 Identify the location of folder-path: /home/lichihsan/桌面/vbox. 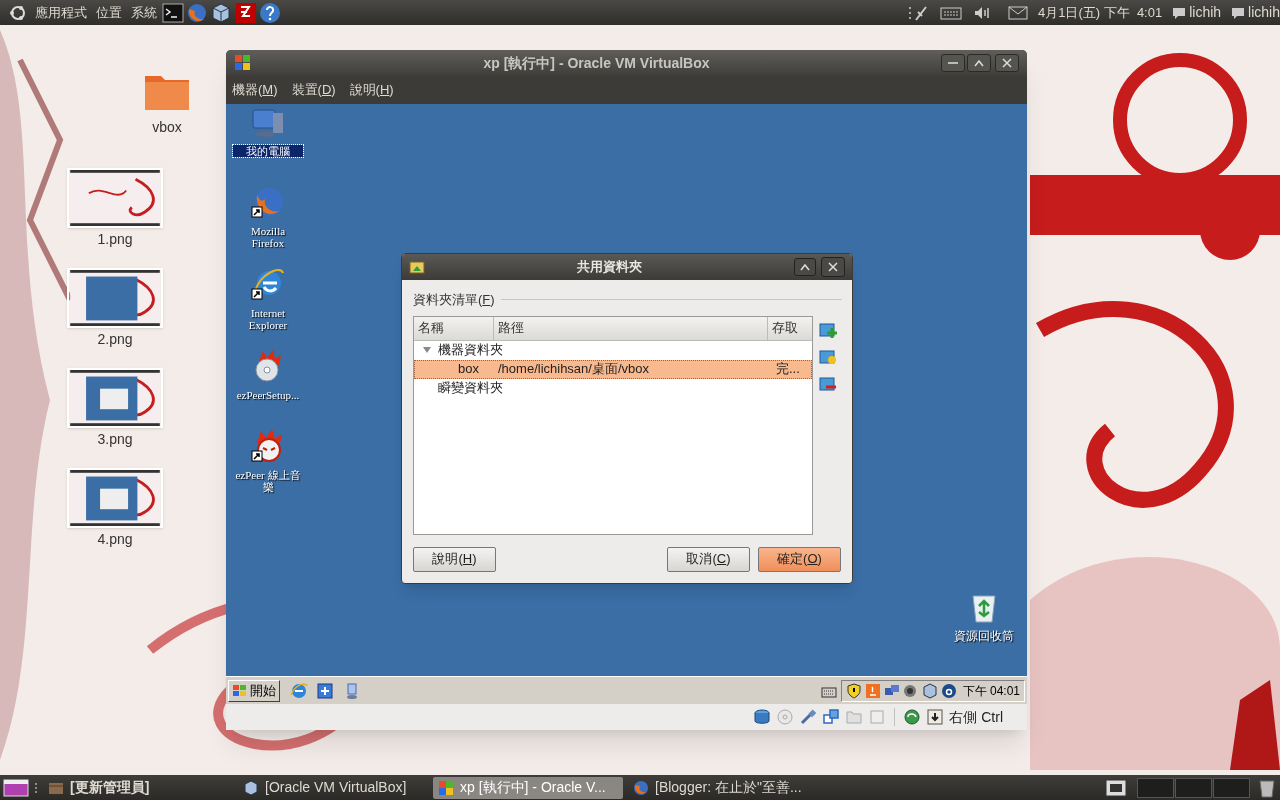
(574, 369).